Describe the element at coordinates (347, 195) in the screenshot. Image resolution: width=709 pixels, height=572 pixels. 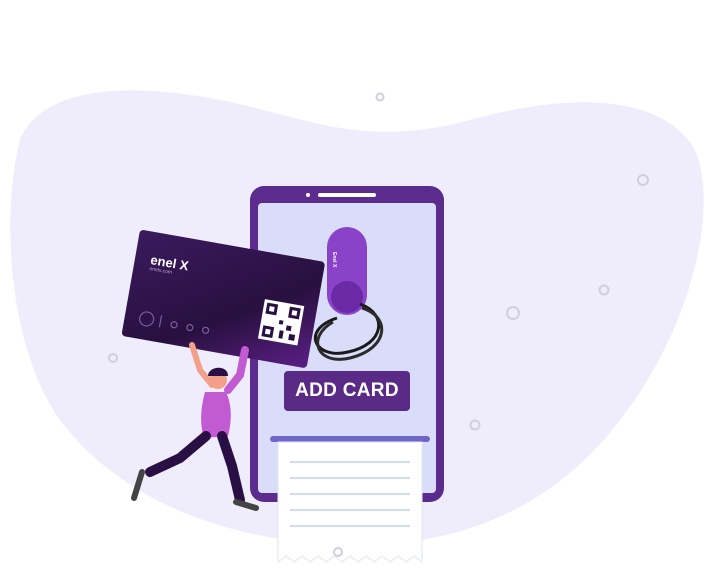
I see `phone-speaker` at that location.